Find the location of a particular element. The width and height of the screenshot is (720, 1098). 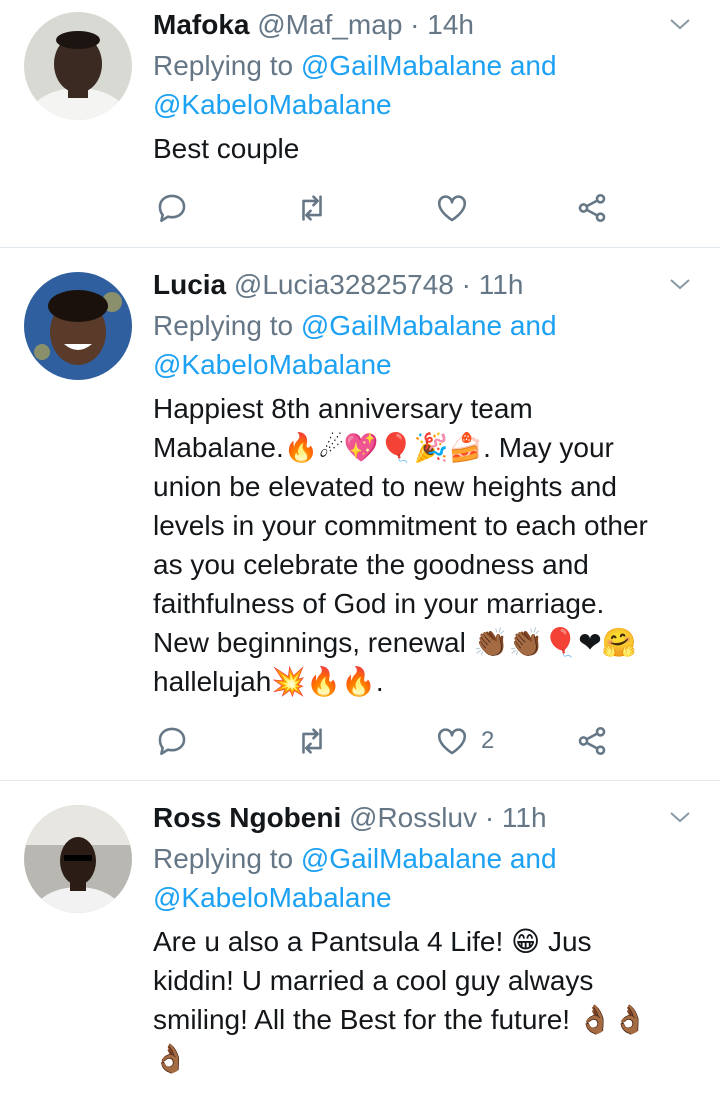

tweet-text-line: kiddin! U married a cool guy always is located at coordinates (373, 980).